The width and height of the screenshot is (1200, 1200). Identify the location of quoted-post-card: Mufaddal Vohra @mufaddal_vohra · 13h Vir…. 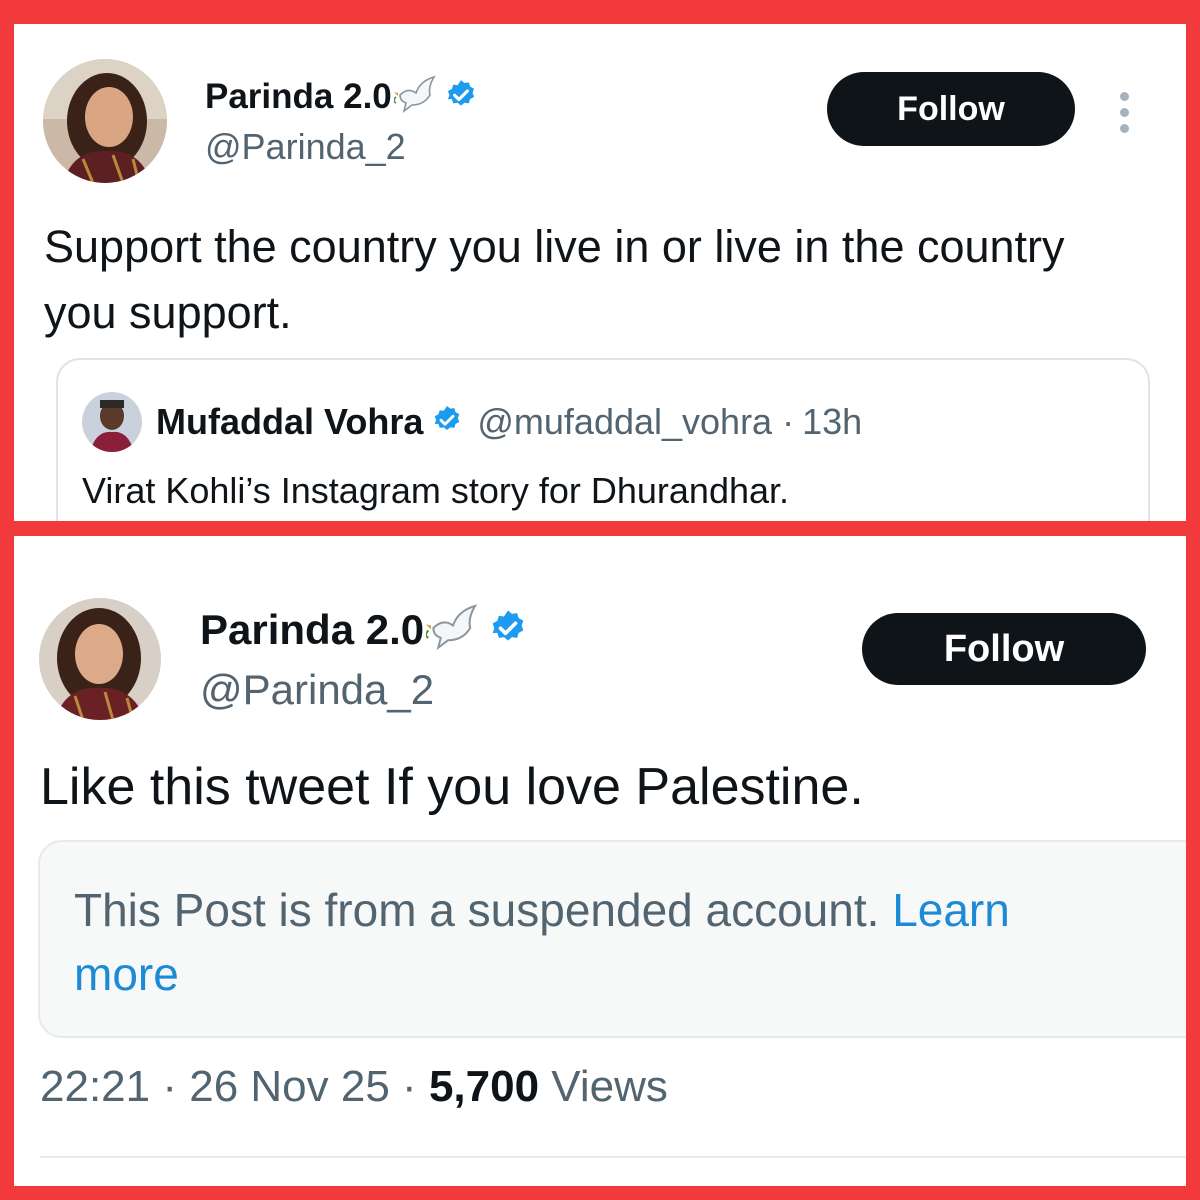
(603, 439).